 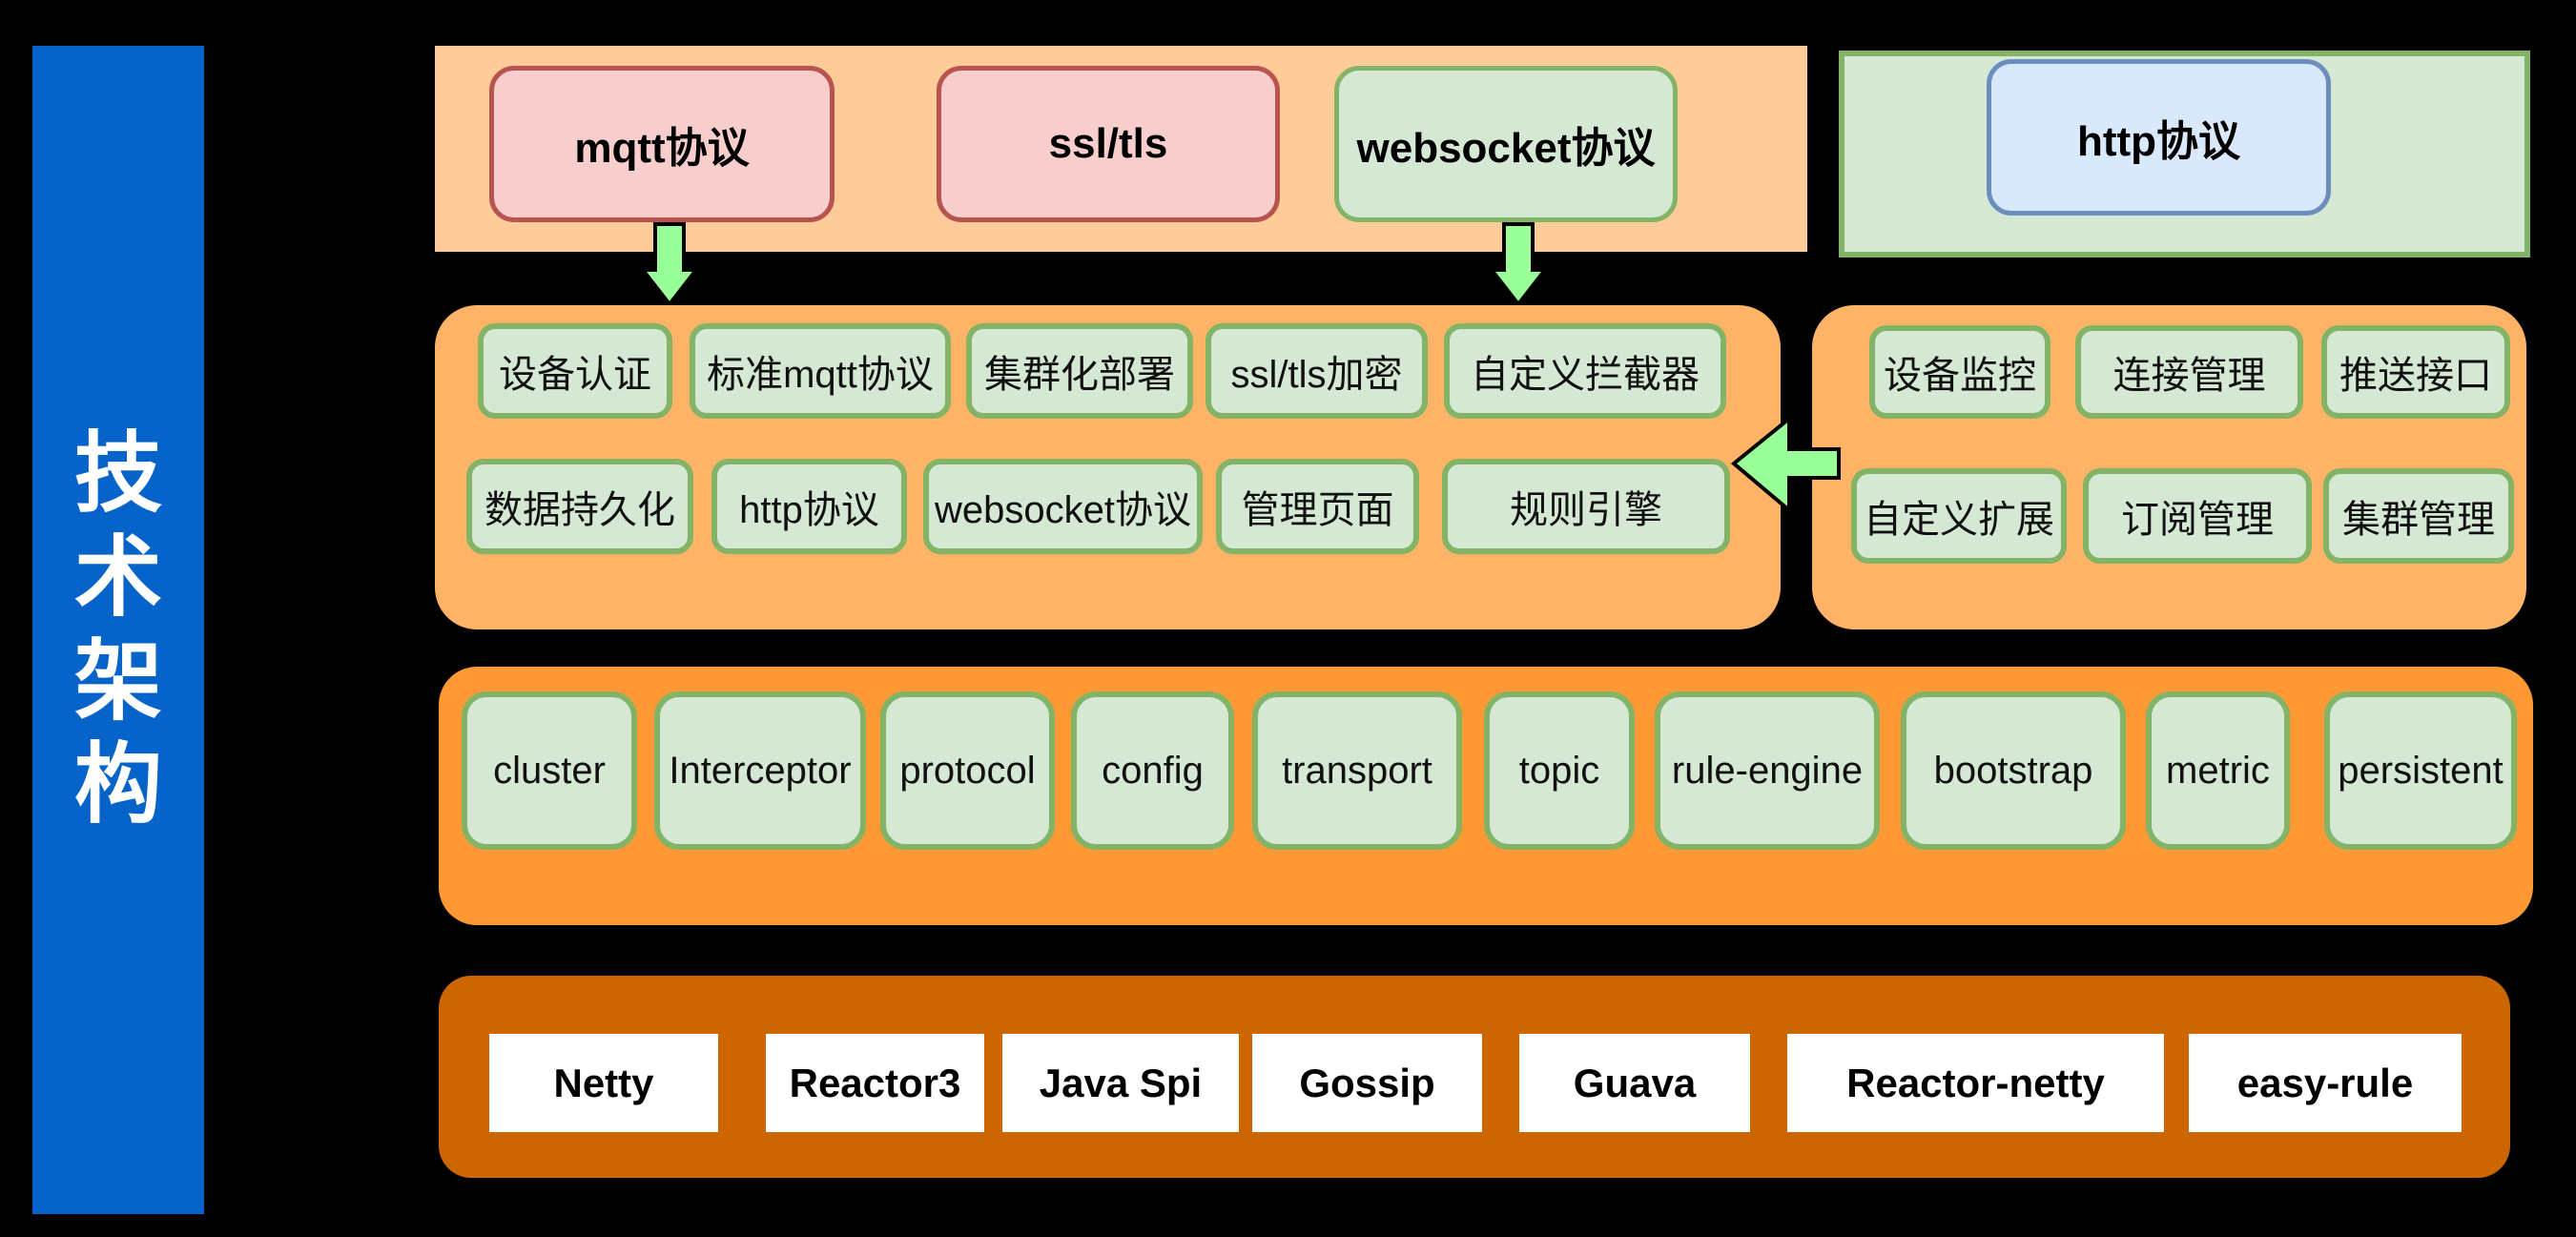 I want to click on architecture-title-bar: 技 术 架 构, so click(x=118, y=630).